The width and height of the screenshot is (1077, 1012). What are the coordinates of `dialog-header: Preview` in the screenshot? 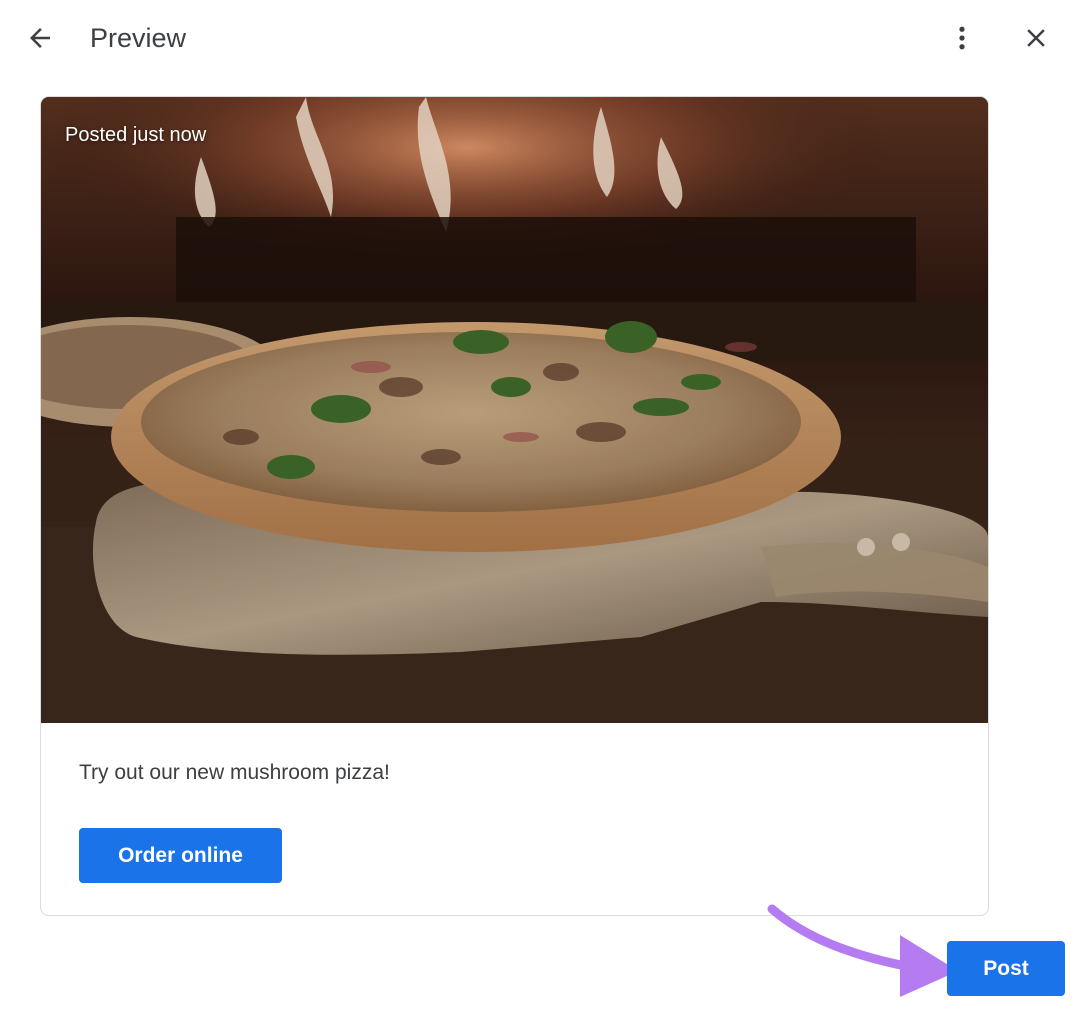 It's located at (538, 39).